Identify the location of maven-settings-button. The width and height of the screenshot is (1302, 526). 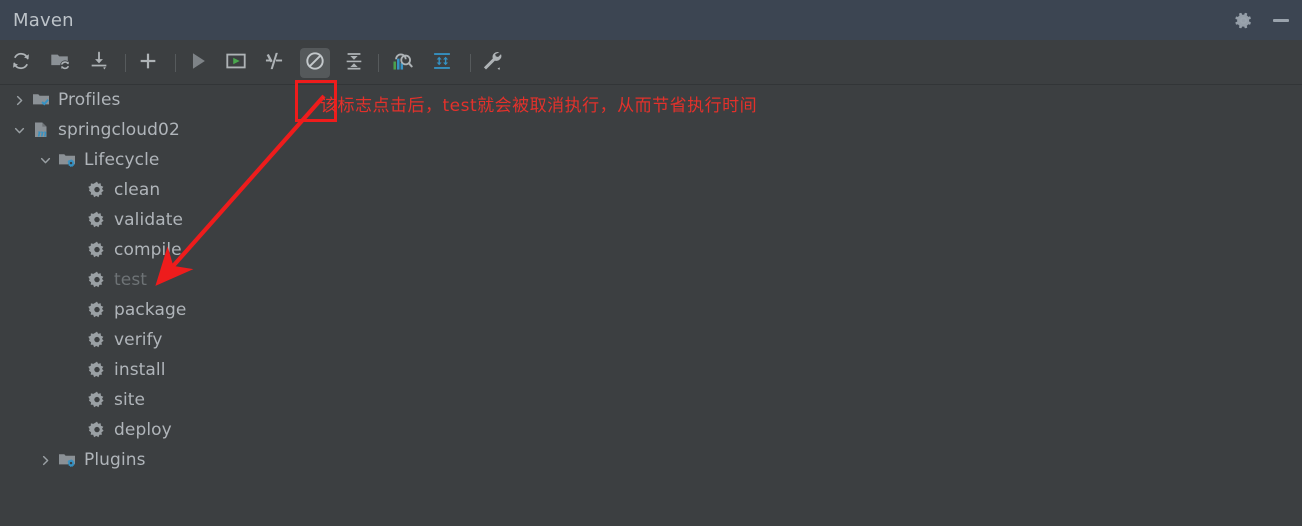
(492, 63).